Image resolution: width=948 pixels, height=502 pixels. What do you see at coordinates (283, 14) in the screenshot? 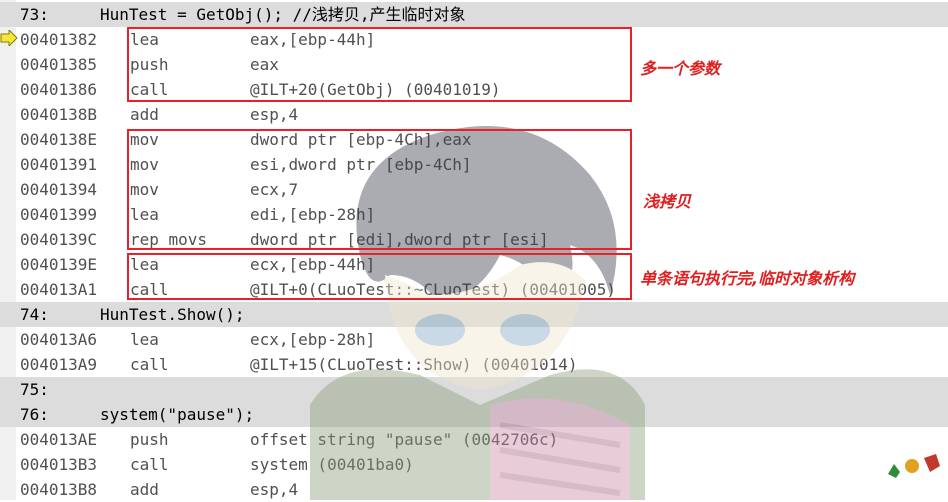
I see `source-code-text: HunTest = GetObj(); //浅拷贝,产生临时对象` at bounding box center [283, 14].